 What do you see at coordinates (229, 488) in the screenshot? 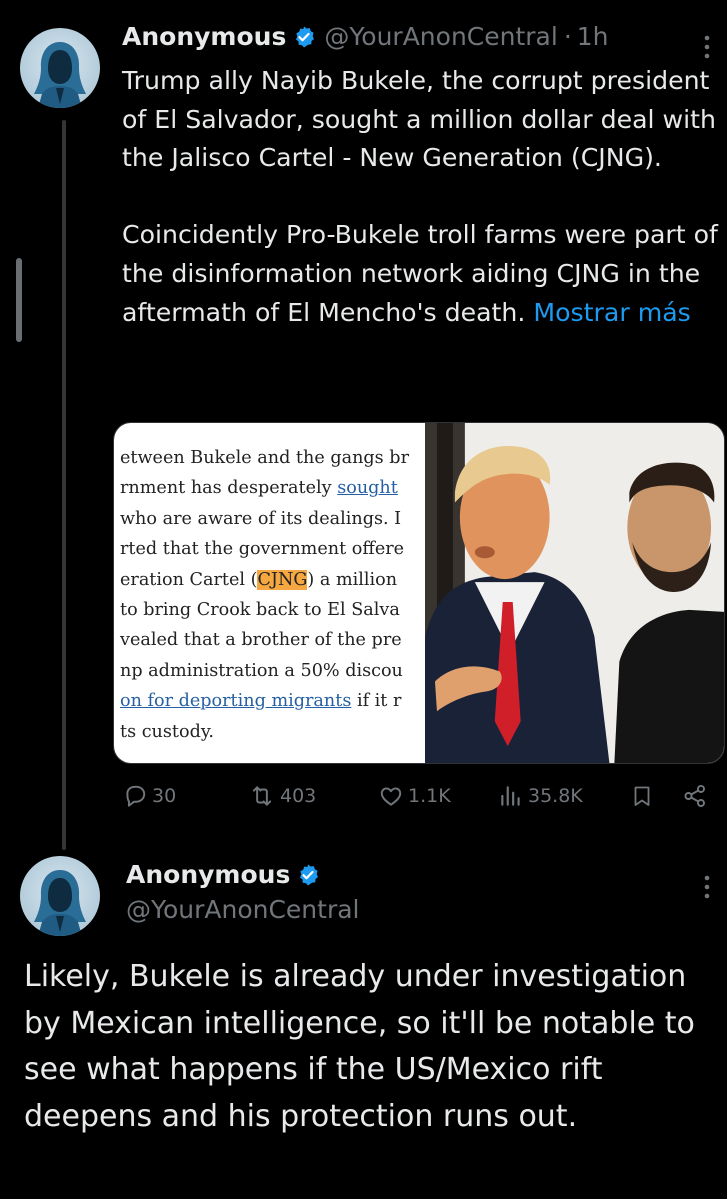
I see `news-clip-text-segment: rnment has desperately` at bounding box center [229, 488].